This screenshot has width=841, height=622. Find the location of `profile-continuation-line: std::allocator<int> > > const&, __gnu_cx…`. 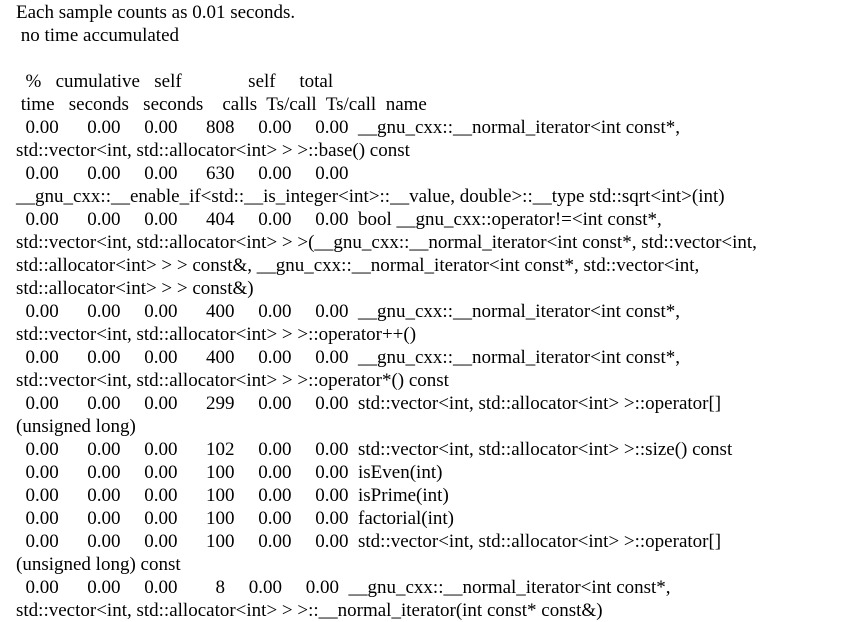

profile-continuation-line: std::allocator<int> > > const&, __gnu_cx… is located at coordinates (358, 265).